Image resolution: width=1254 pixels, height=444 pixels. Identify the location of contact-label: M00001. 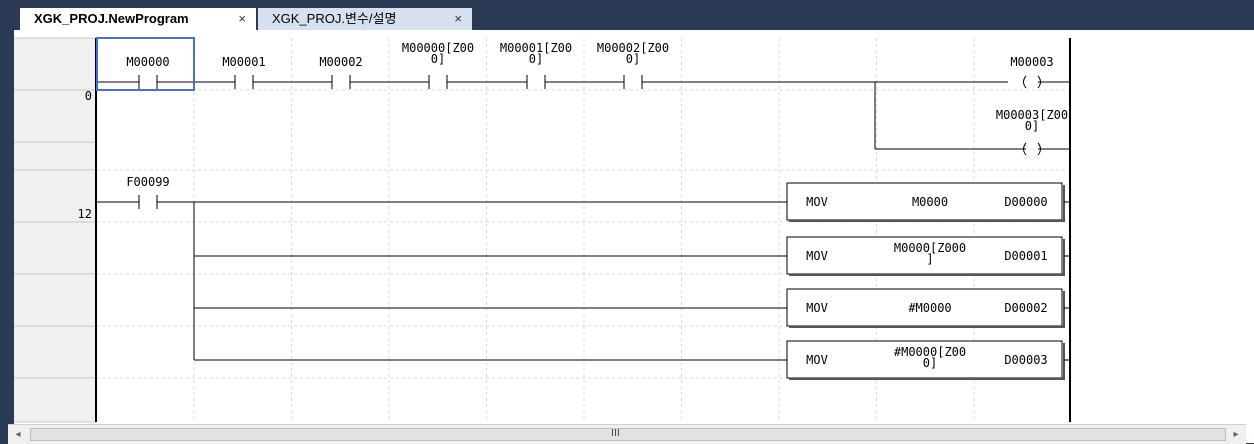
(243, 62).